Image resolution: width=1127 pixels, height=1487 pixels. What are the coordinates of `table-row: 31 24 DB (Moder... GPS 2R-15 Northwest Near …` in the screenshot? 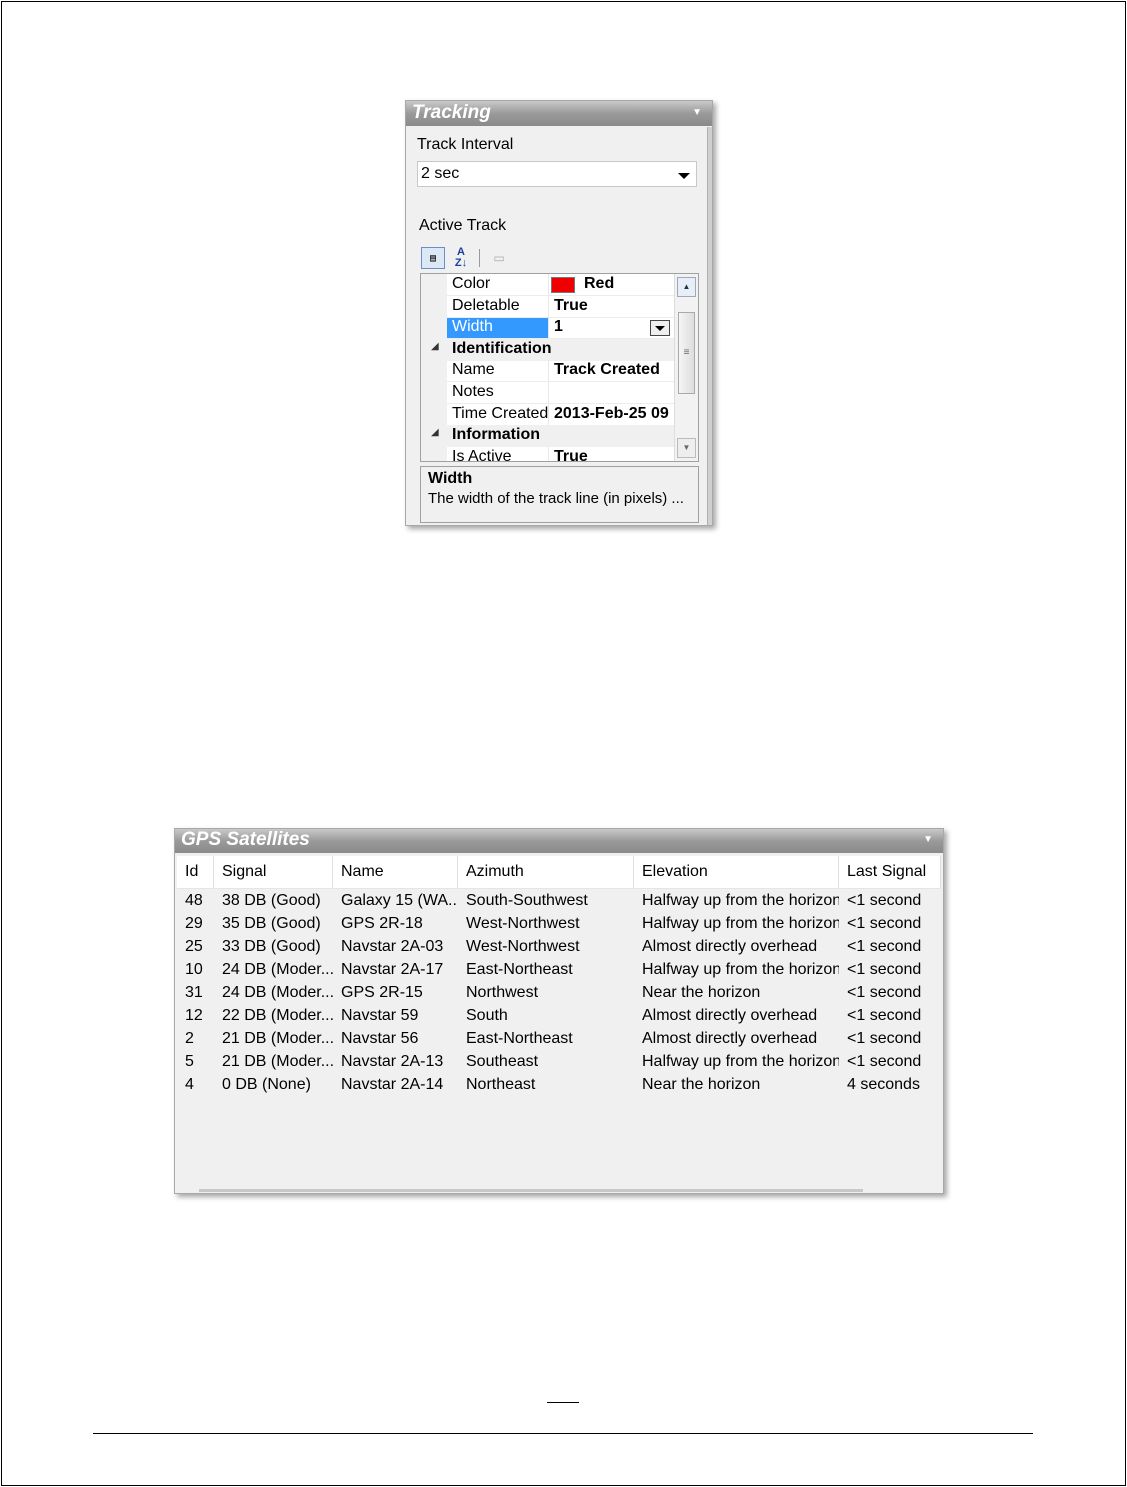 It's located at (559, 992).